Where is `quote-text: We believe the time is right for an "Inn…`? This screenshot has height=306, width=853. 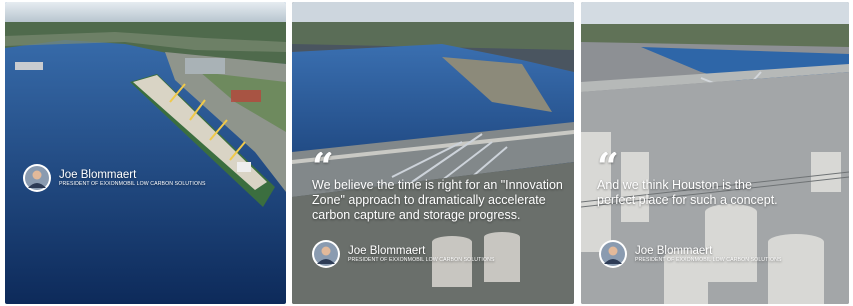 quote-text: We believe the time is right for an "Inn… is located at coordinates (437, 200).